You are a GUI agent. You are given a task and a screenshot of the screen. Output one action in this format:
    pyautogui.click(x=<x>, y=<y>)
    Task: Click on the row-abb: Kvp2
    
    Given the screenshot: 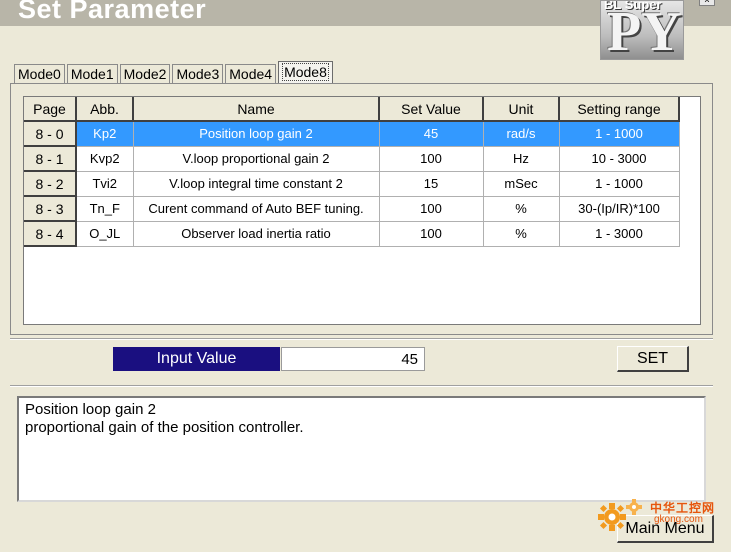 What is the action you would take?
    pyautogui.click(x=105, y=159)
    